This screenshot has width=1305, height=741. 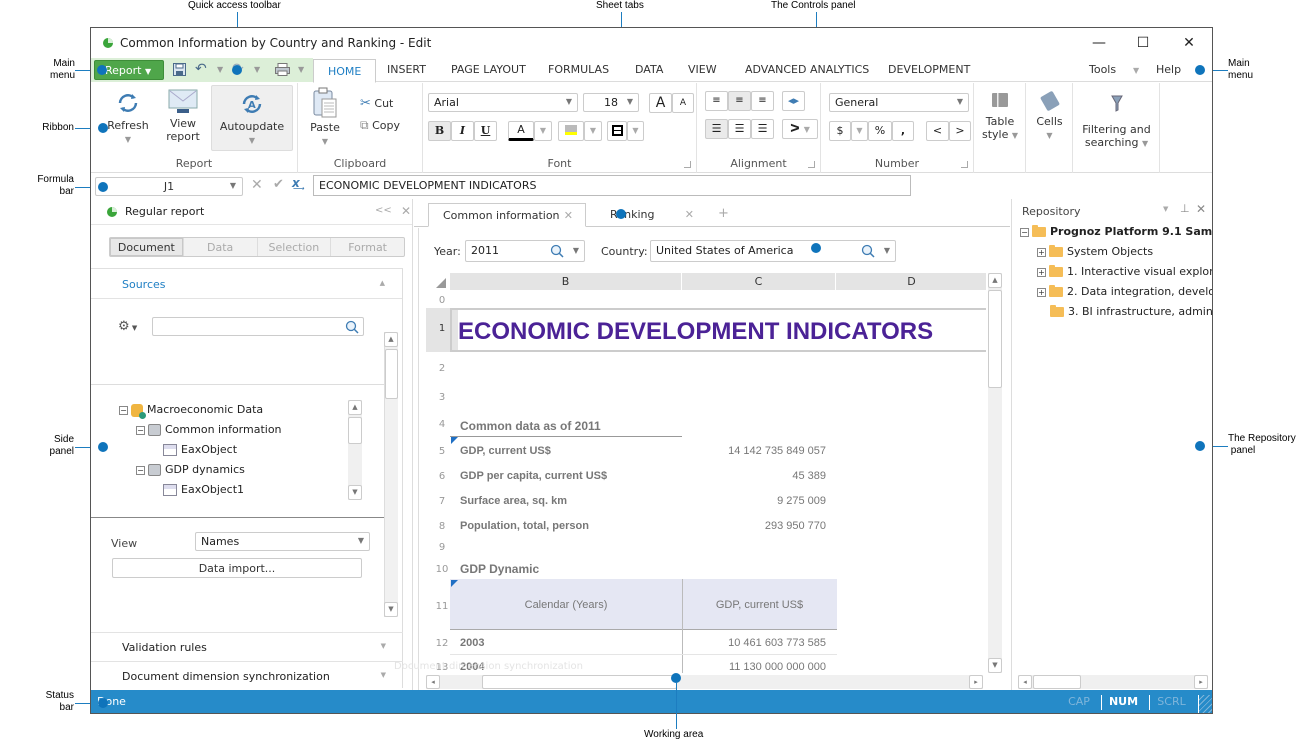 What do you see at coordinates (1102, 69) in the screenshot?
I see `tools-menu: Tools` at bounding box center [1102, 69].